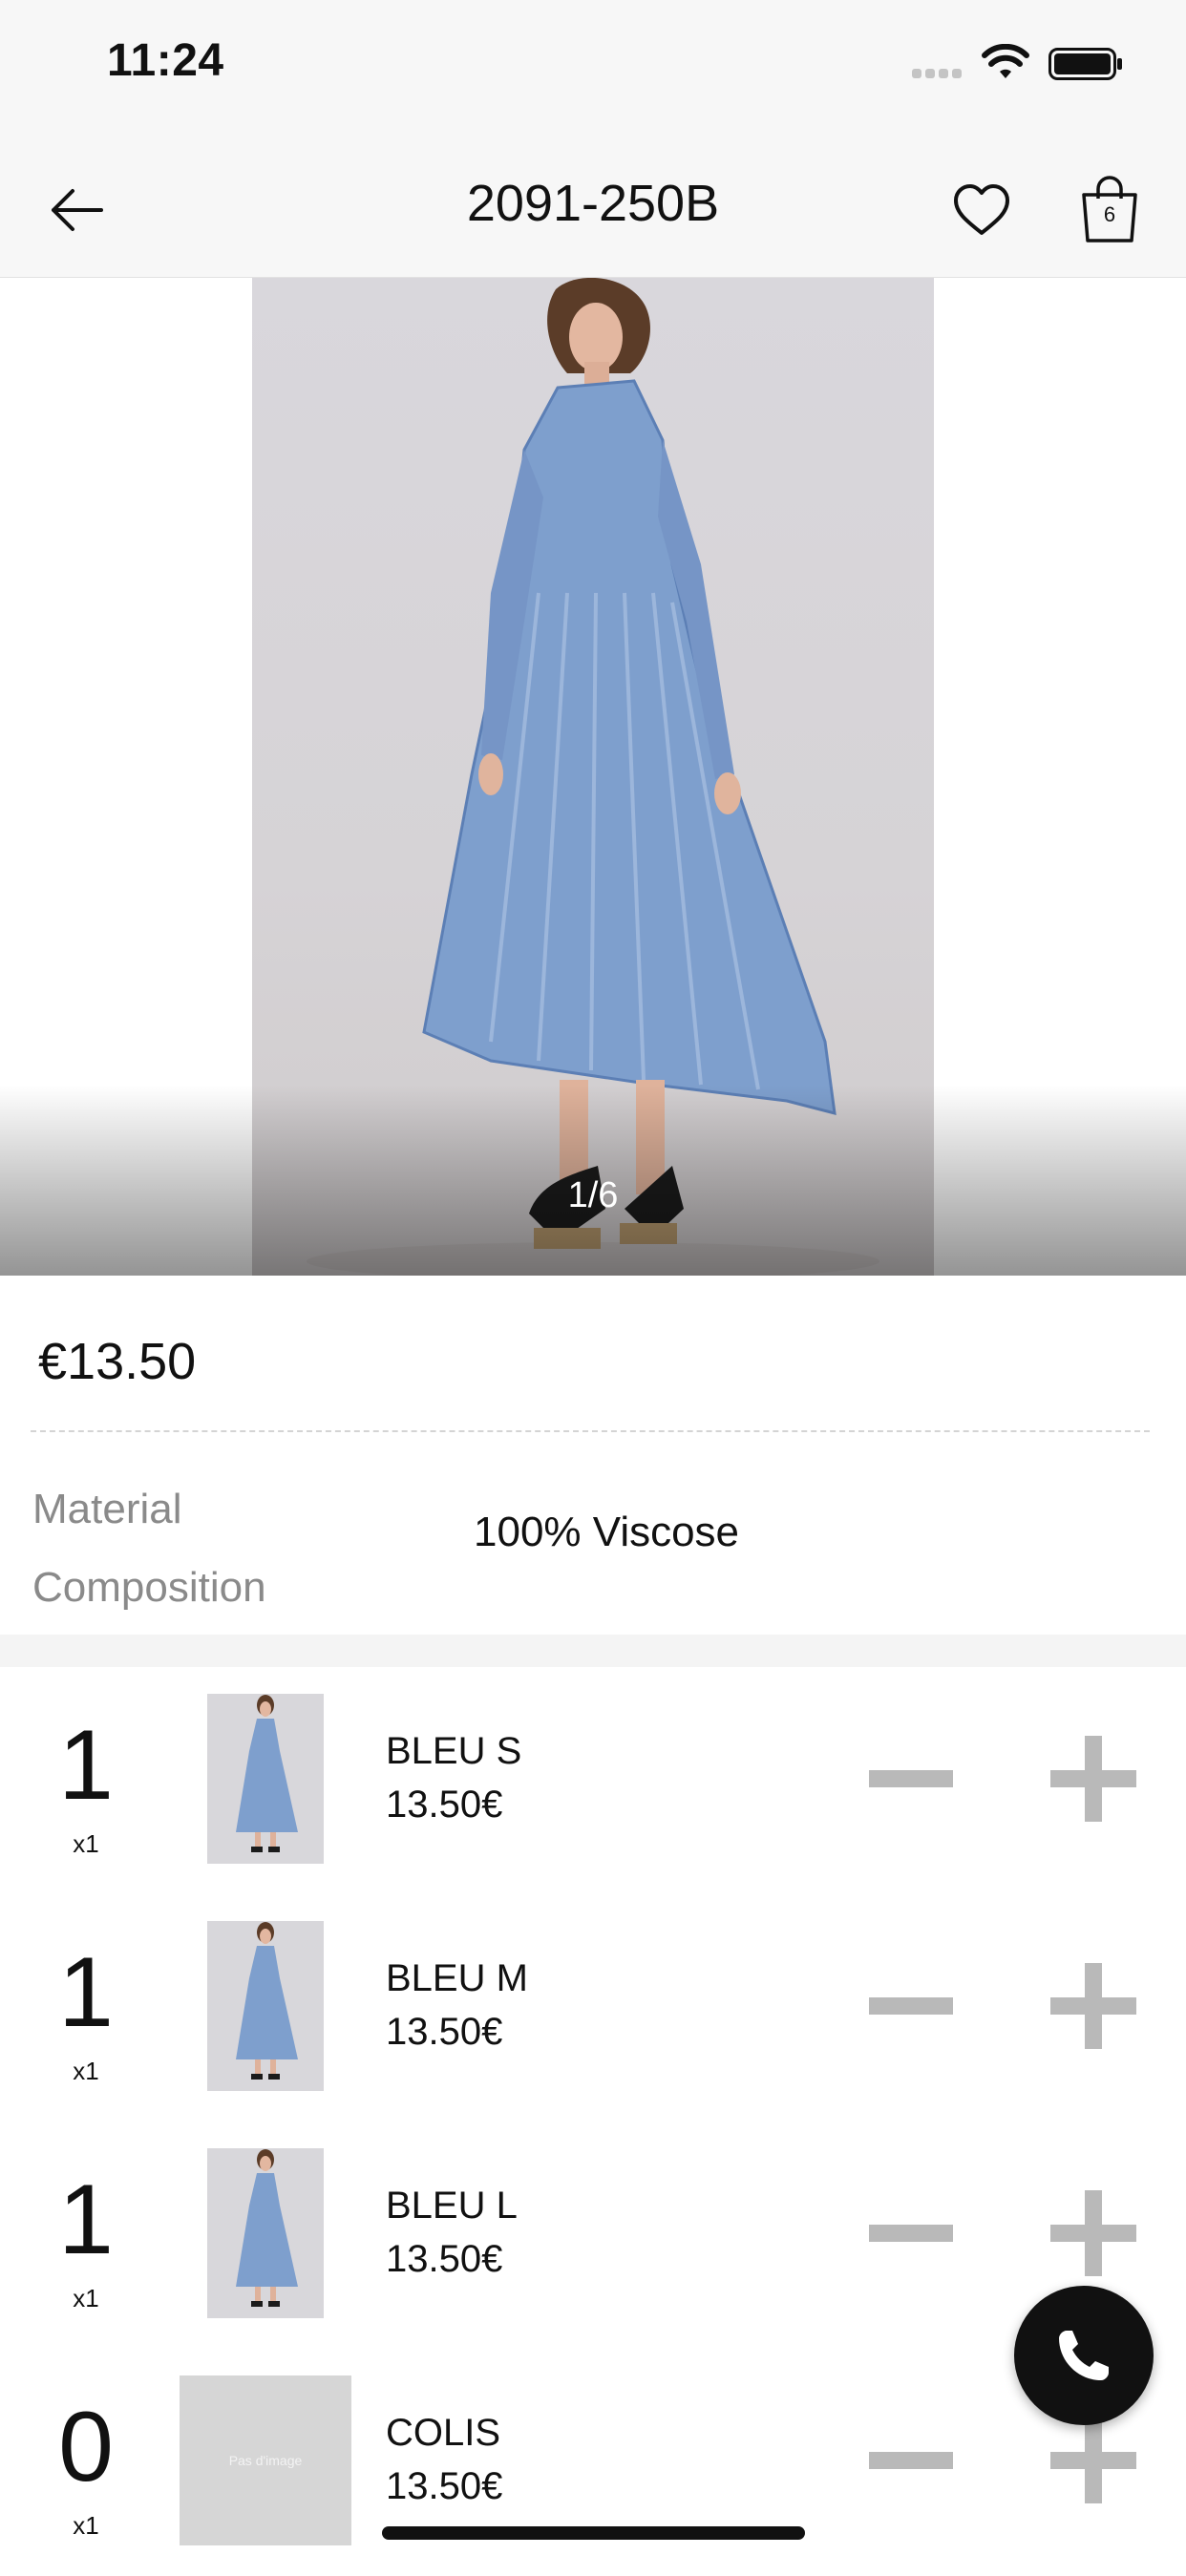  I want to click on variant-name: BLEU S, so click(454, 1751).